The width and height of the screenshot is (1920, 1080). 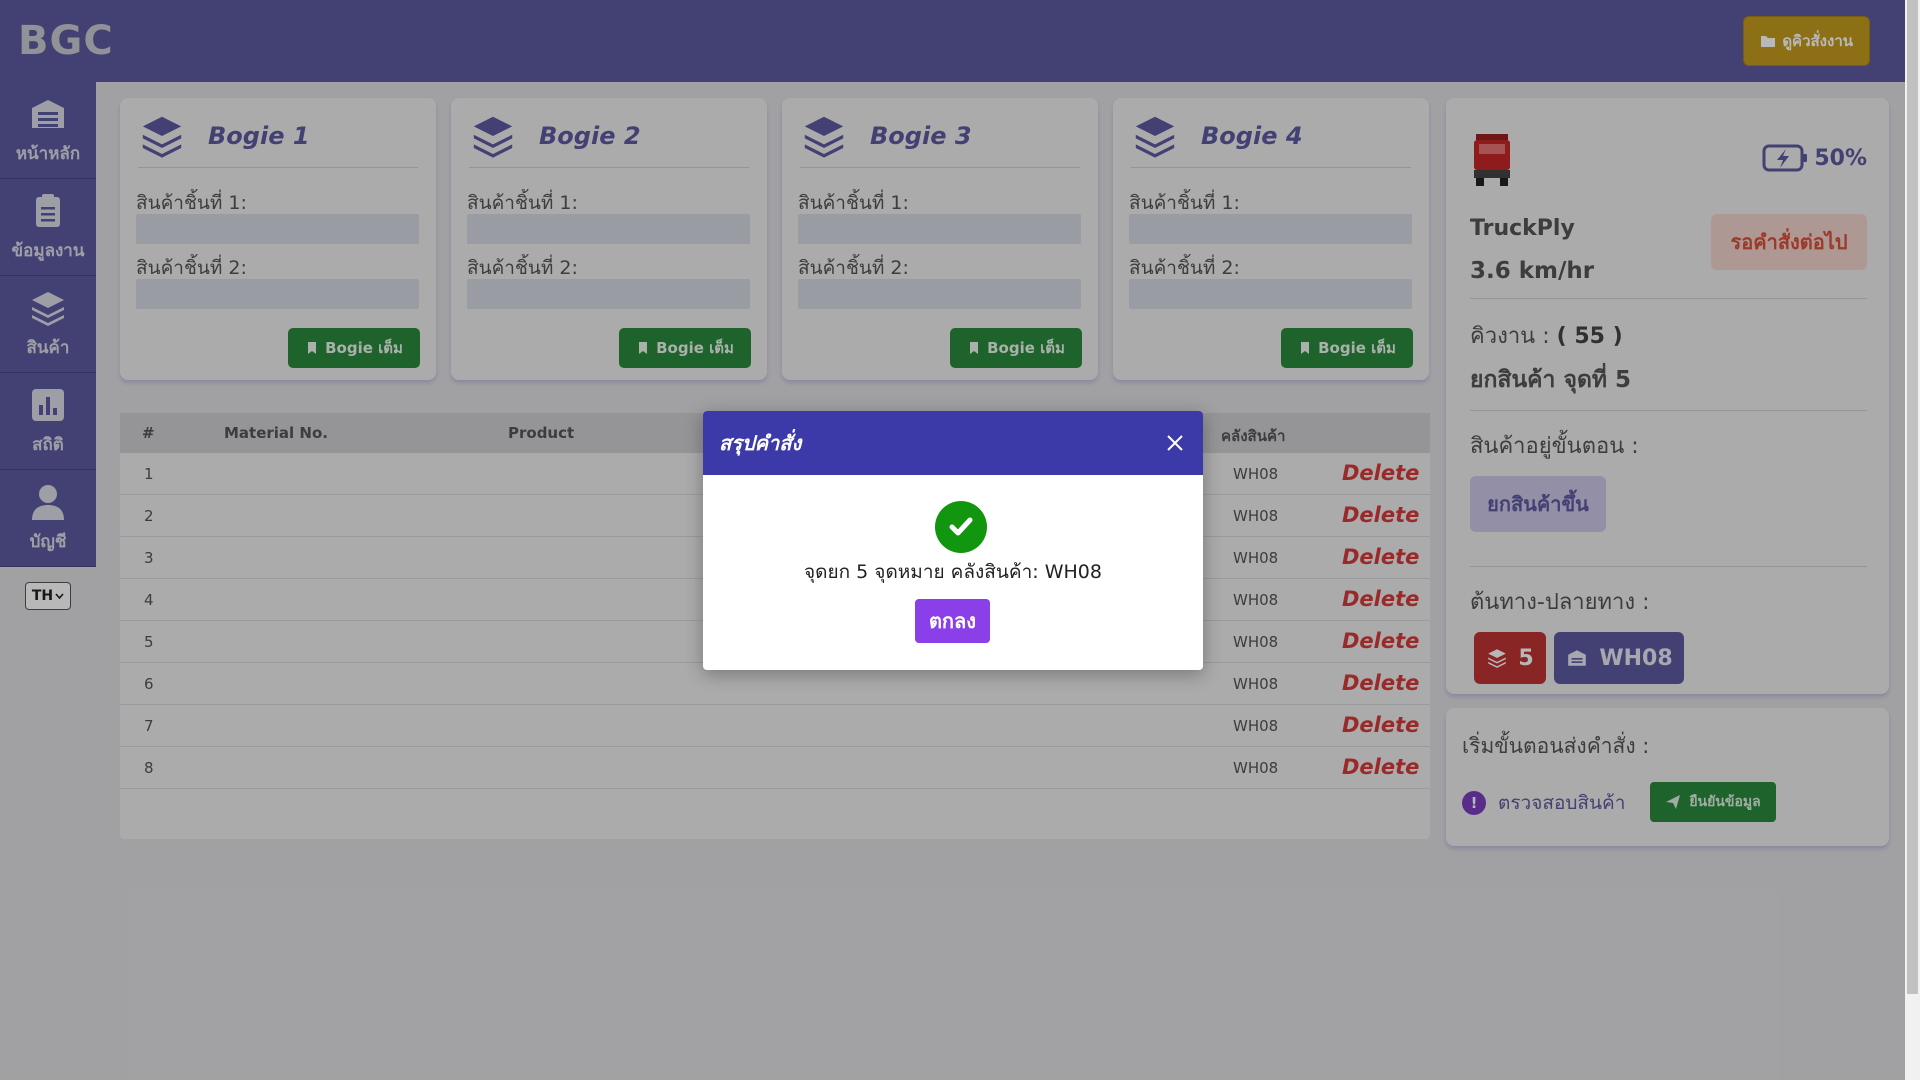 I want to click on scrollbar-thumb, so click(x=1912, y=497).